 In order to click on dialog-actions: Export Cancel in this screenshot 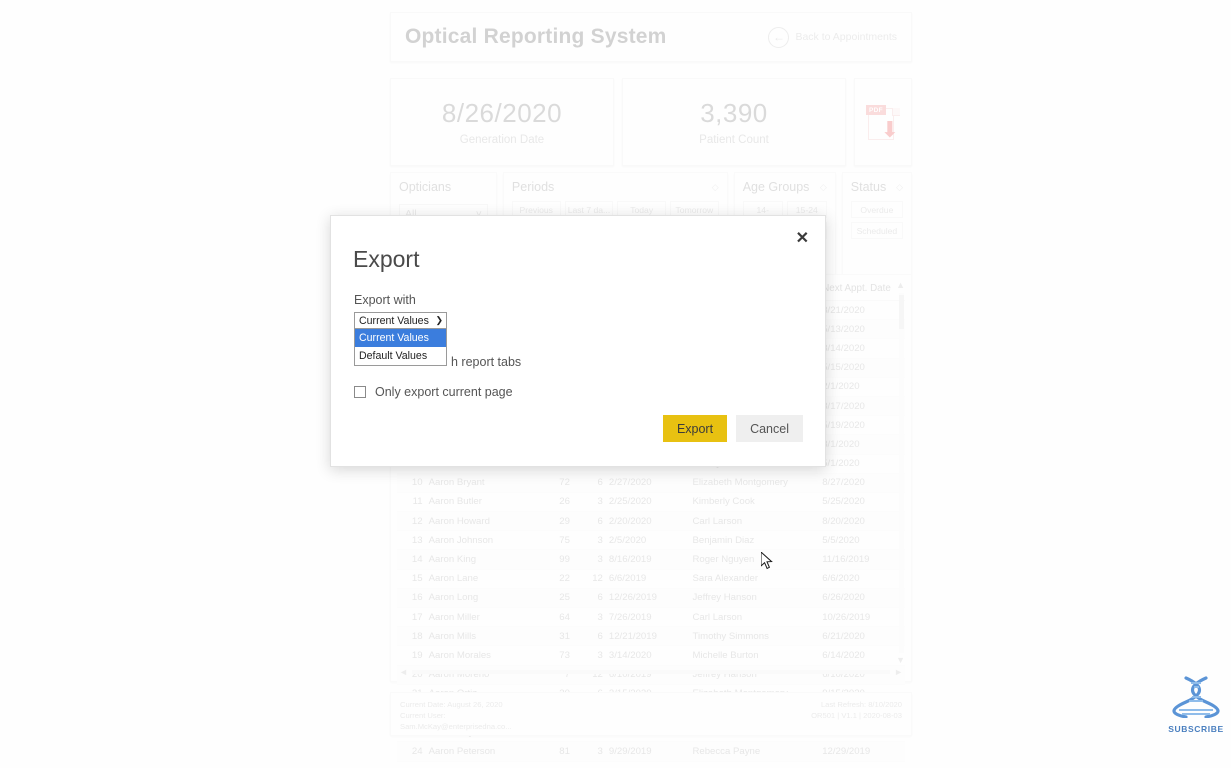, I will do `click(732, 428)`.